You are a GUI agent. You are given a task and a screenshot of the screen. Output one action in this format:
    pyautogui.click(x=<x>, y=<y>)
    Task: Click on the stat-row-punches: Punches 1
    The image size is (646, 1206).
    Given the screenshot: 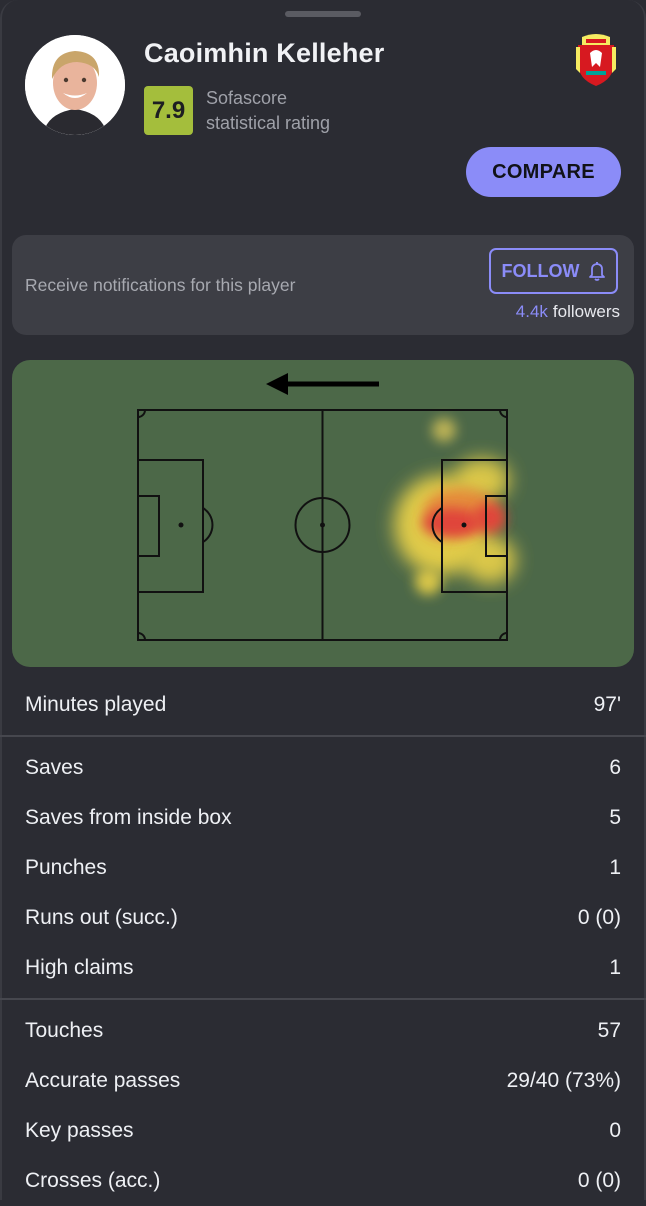 What is the action you would take?
    pyautogui.click(x=323, y=868)
    